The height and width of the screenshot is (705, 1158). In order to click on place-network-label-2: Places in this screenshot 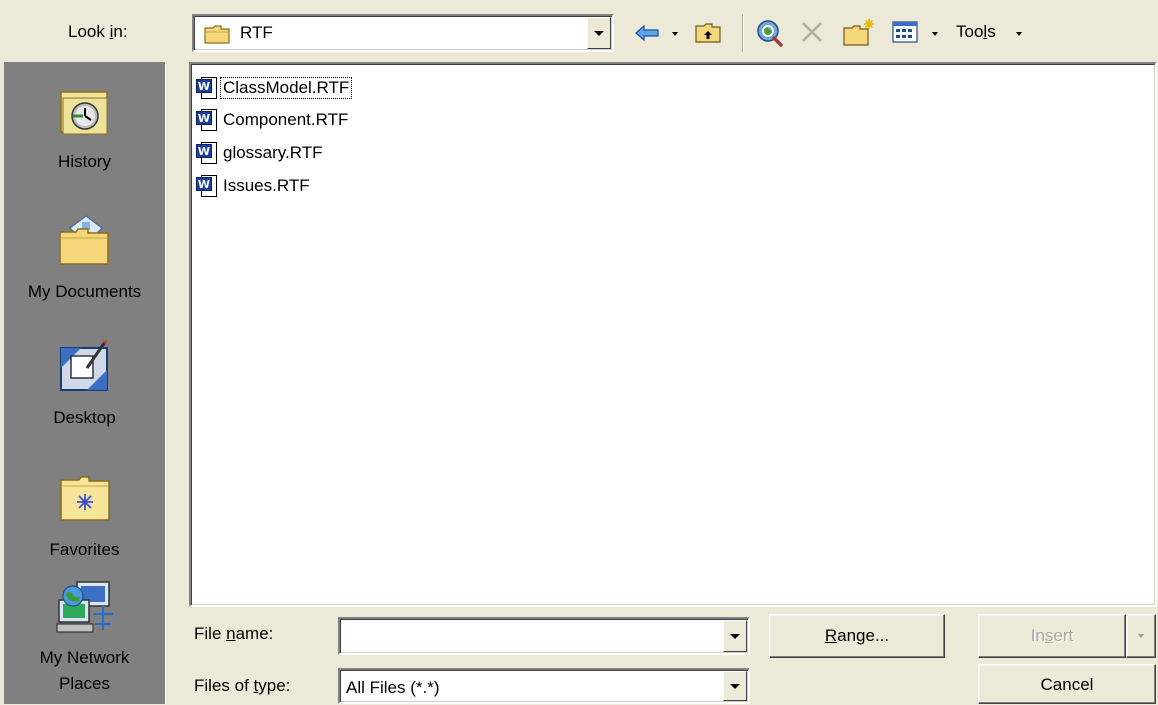, I will do `click(84, 683)`.